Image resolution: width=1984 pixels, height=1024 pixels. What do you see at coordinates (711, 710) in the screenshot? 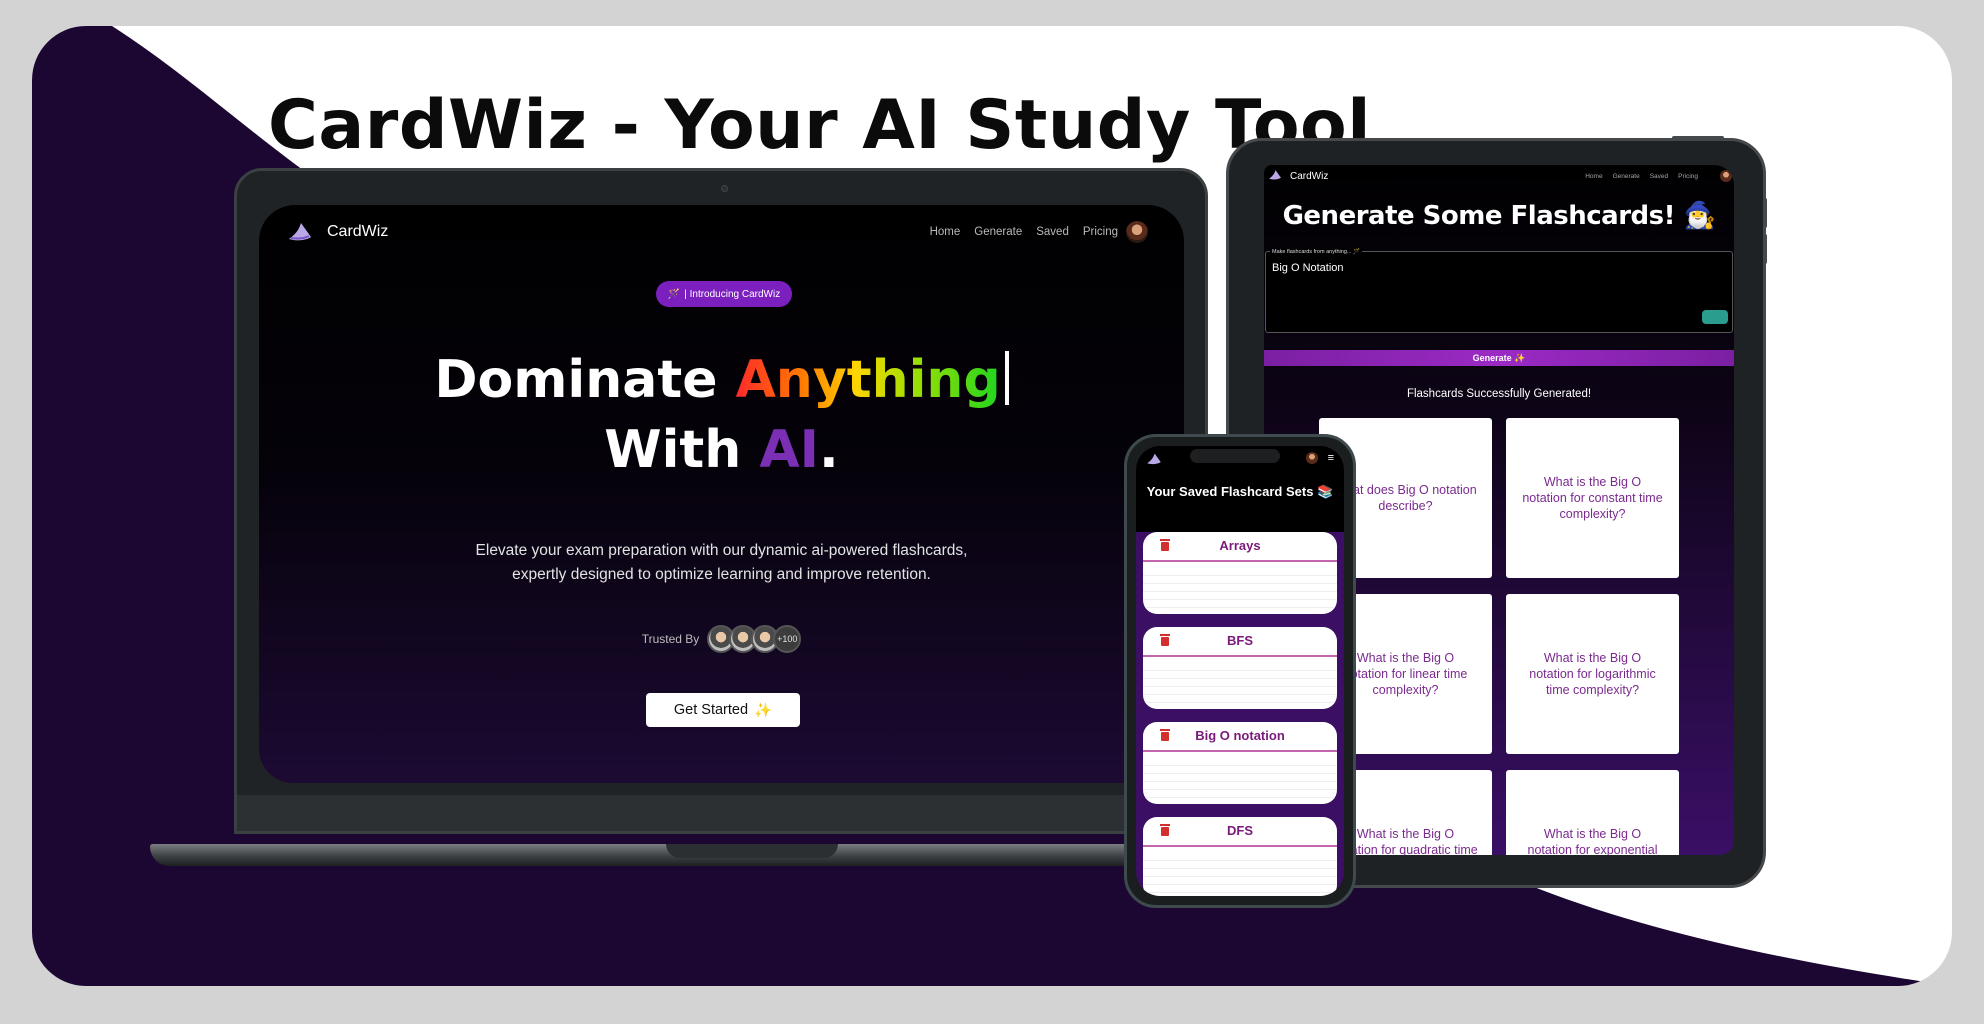
I see `get-started-label: Get Started` at bounding box center [711, 710].